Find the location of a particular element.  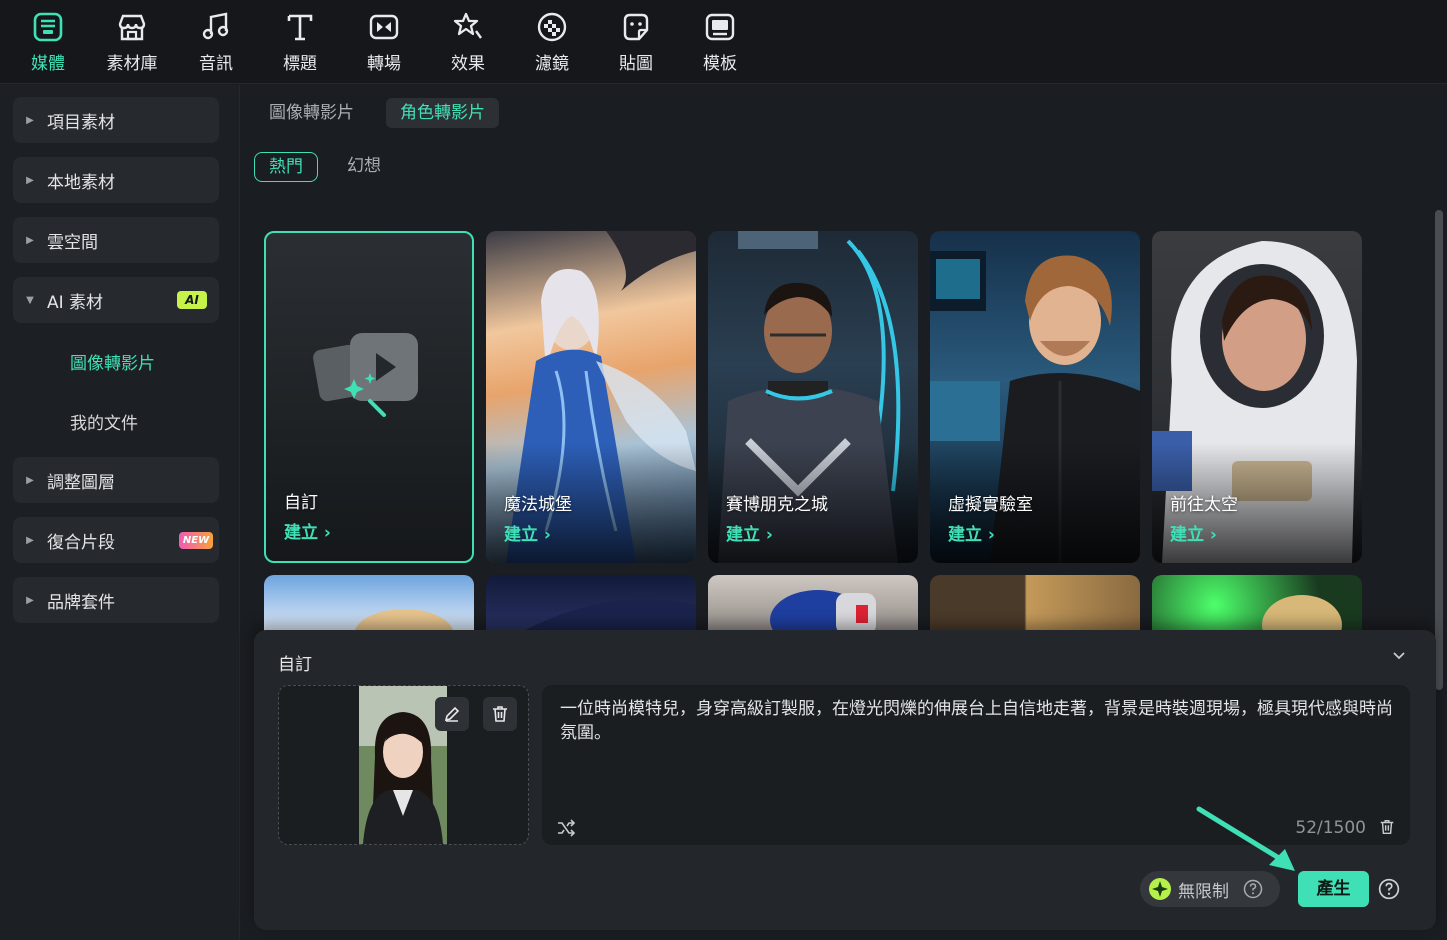

toolbar-filter-button: 濾鏡 is located at coordinates (552, 43).